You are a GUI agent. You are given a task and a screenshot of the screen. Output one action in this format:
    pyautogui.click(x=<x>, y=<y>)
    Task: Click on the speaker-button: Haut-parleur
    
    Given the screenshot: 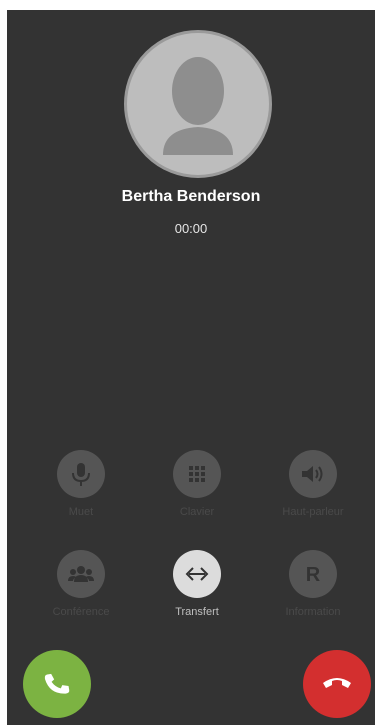 What is the action you would take?
    pyautogui.click(x=313, y=484)
    